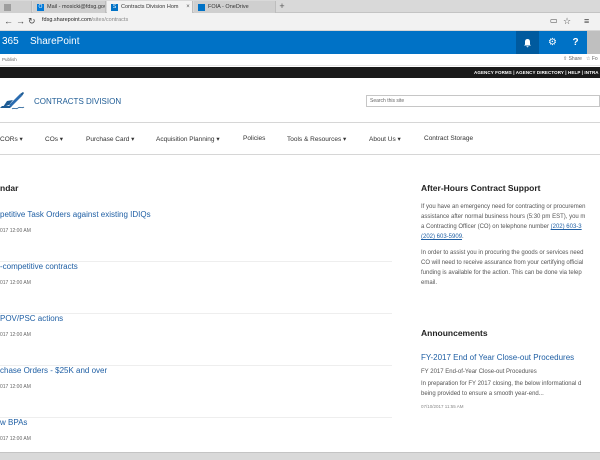  What do you see at coordinates (454, 333) in the screenshot?
I see `announcements-heading: Announcements` at bounding box center [454, 333].